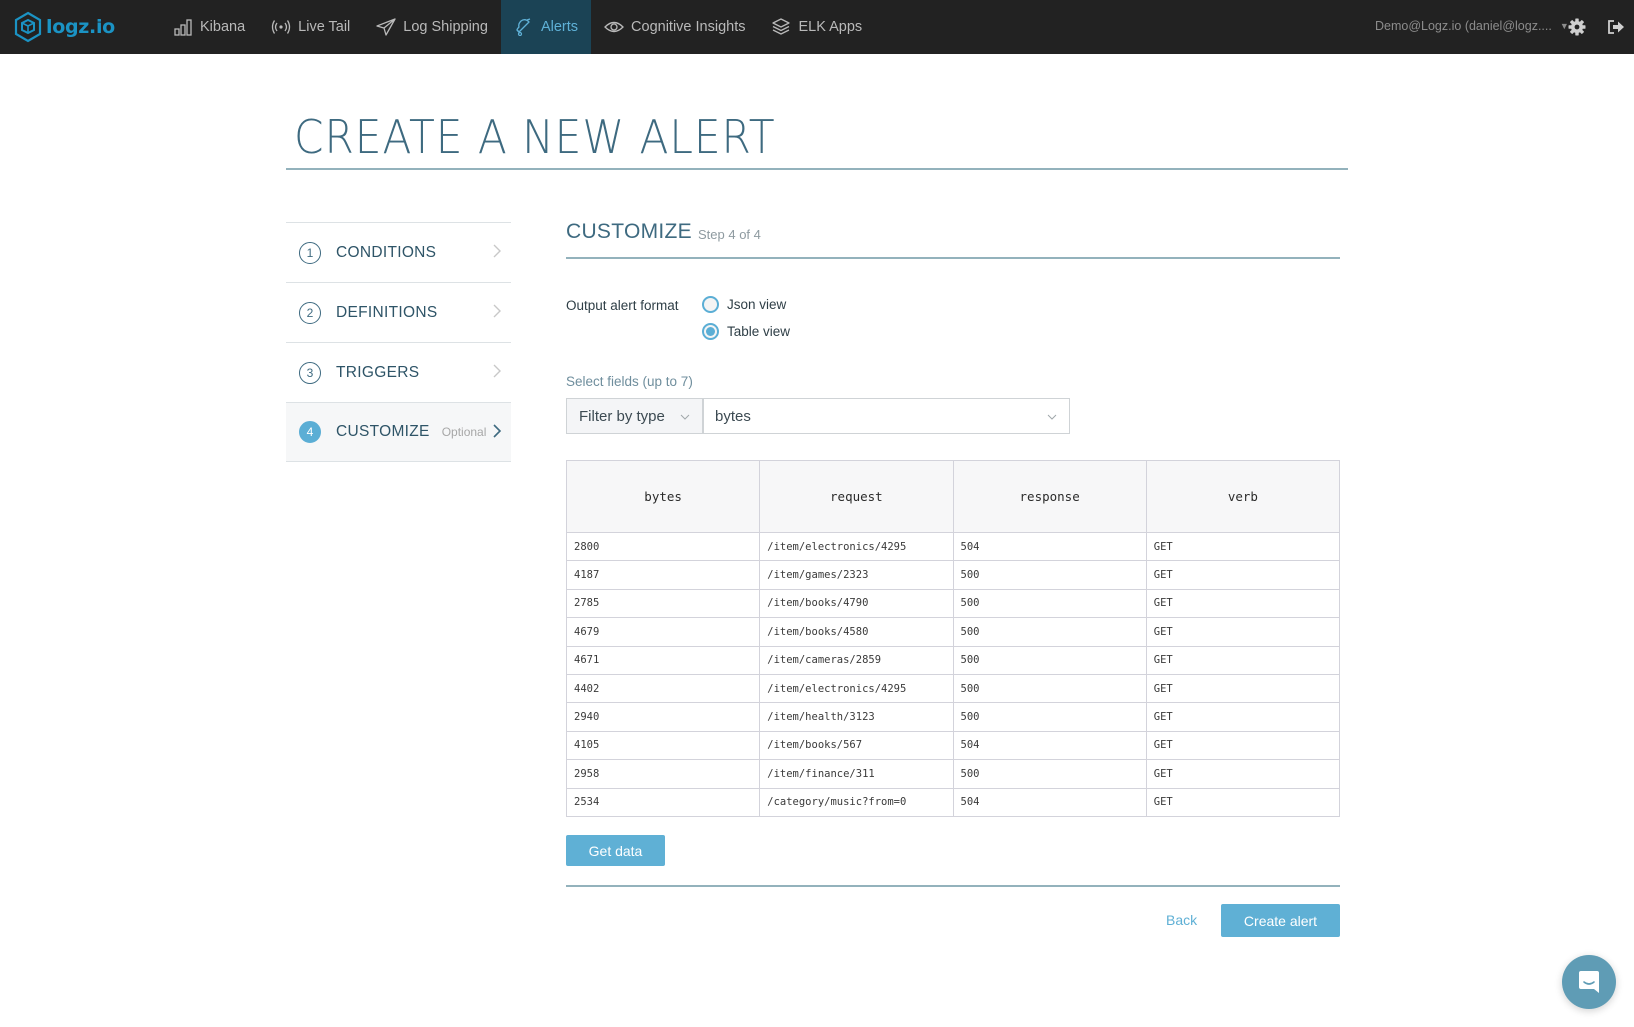 Image resolution: width=1634 pixels, height=1027 pixels. What do you see at coordinates (378, 372) in the screenshot?
I see `step-label: TRIGGERS` at bounding box center [378, 372].